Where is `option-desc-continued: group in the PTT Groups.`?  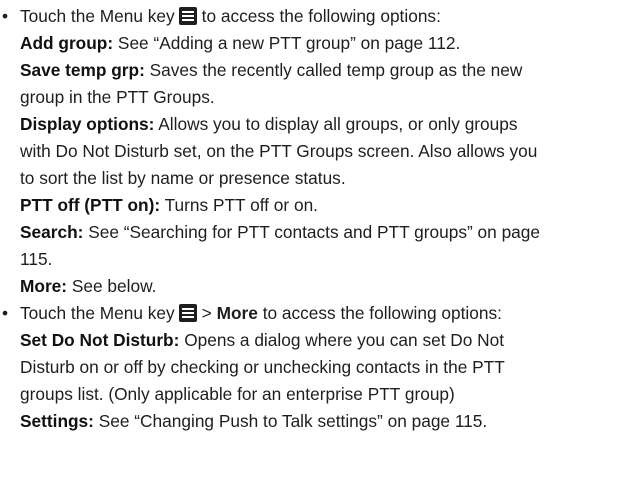
option-desc-continued: group in the PTT Groups. is located at coordinates (117, 97).